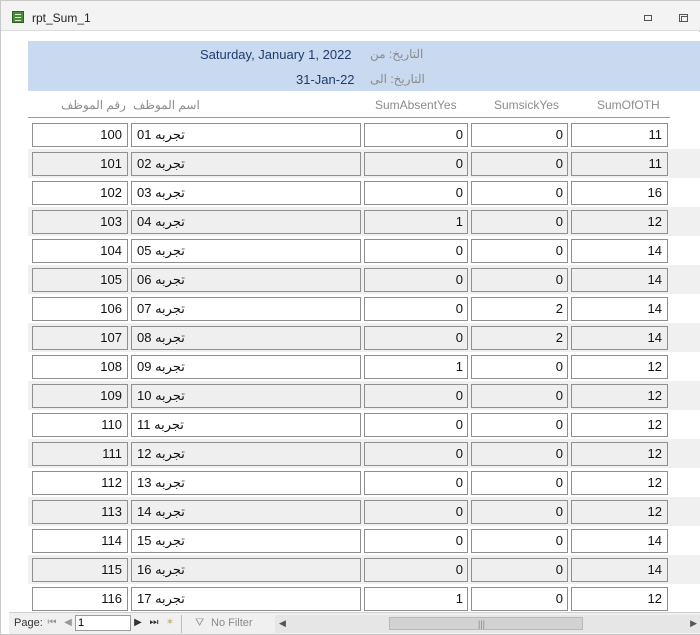 The height and width of the screenshot is (635, 700). I want to click on emp-no-cell: 110, so click(80, 425).